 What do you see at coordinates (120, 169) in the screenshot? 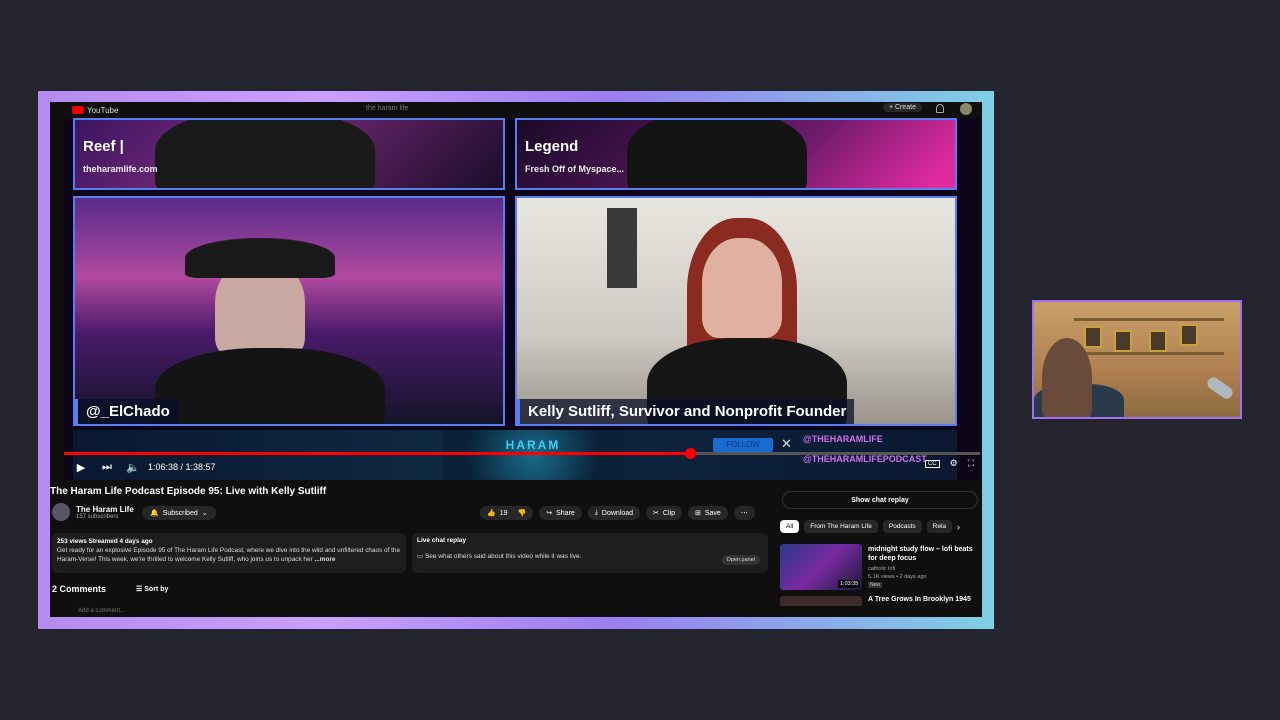
I see `tile-subtitle: theharamlife.com` at bounding box center [120, 169].